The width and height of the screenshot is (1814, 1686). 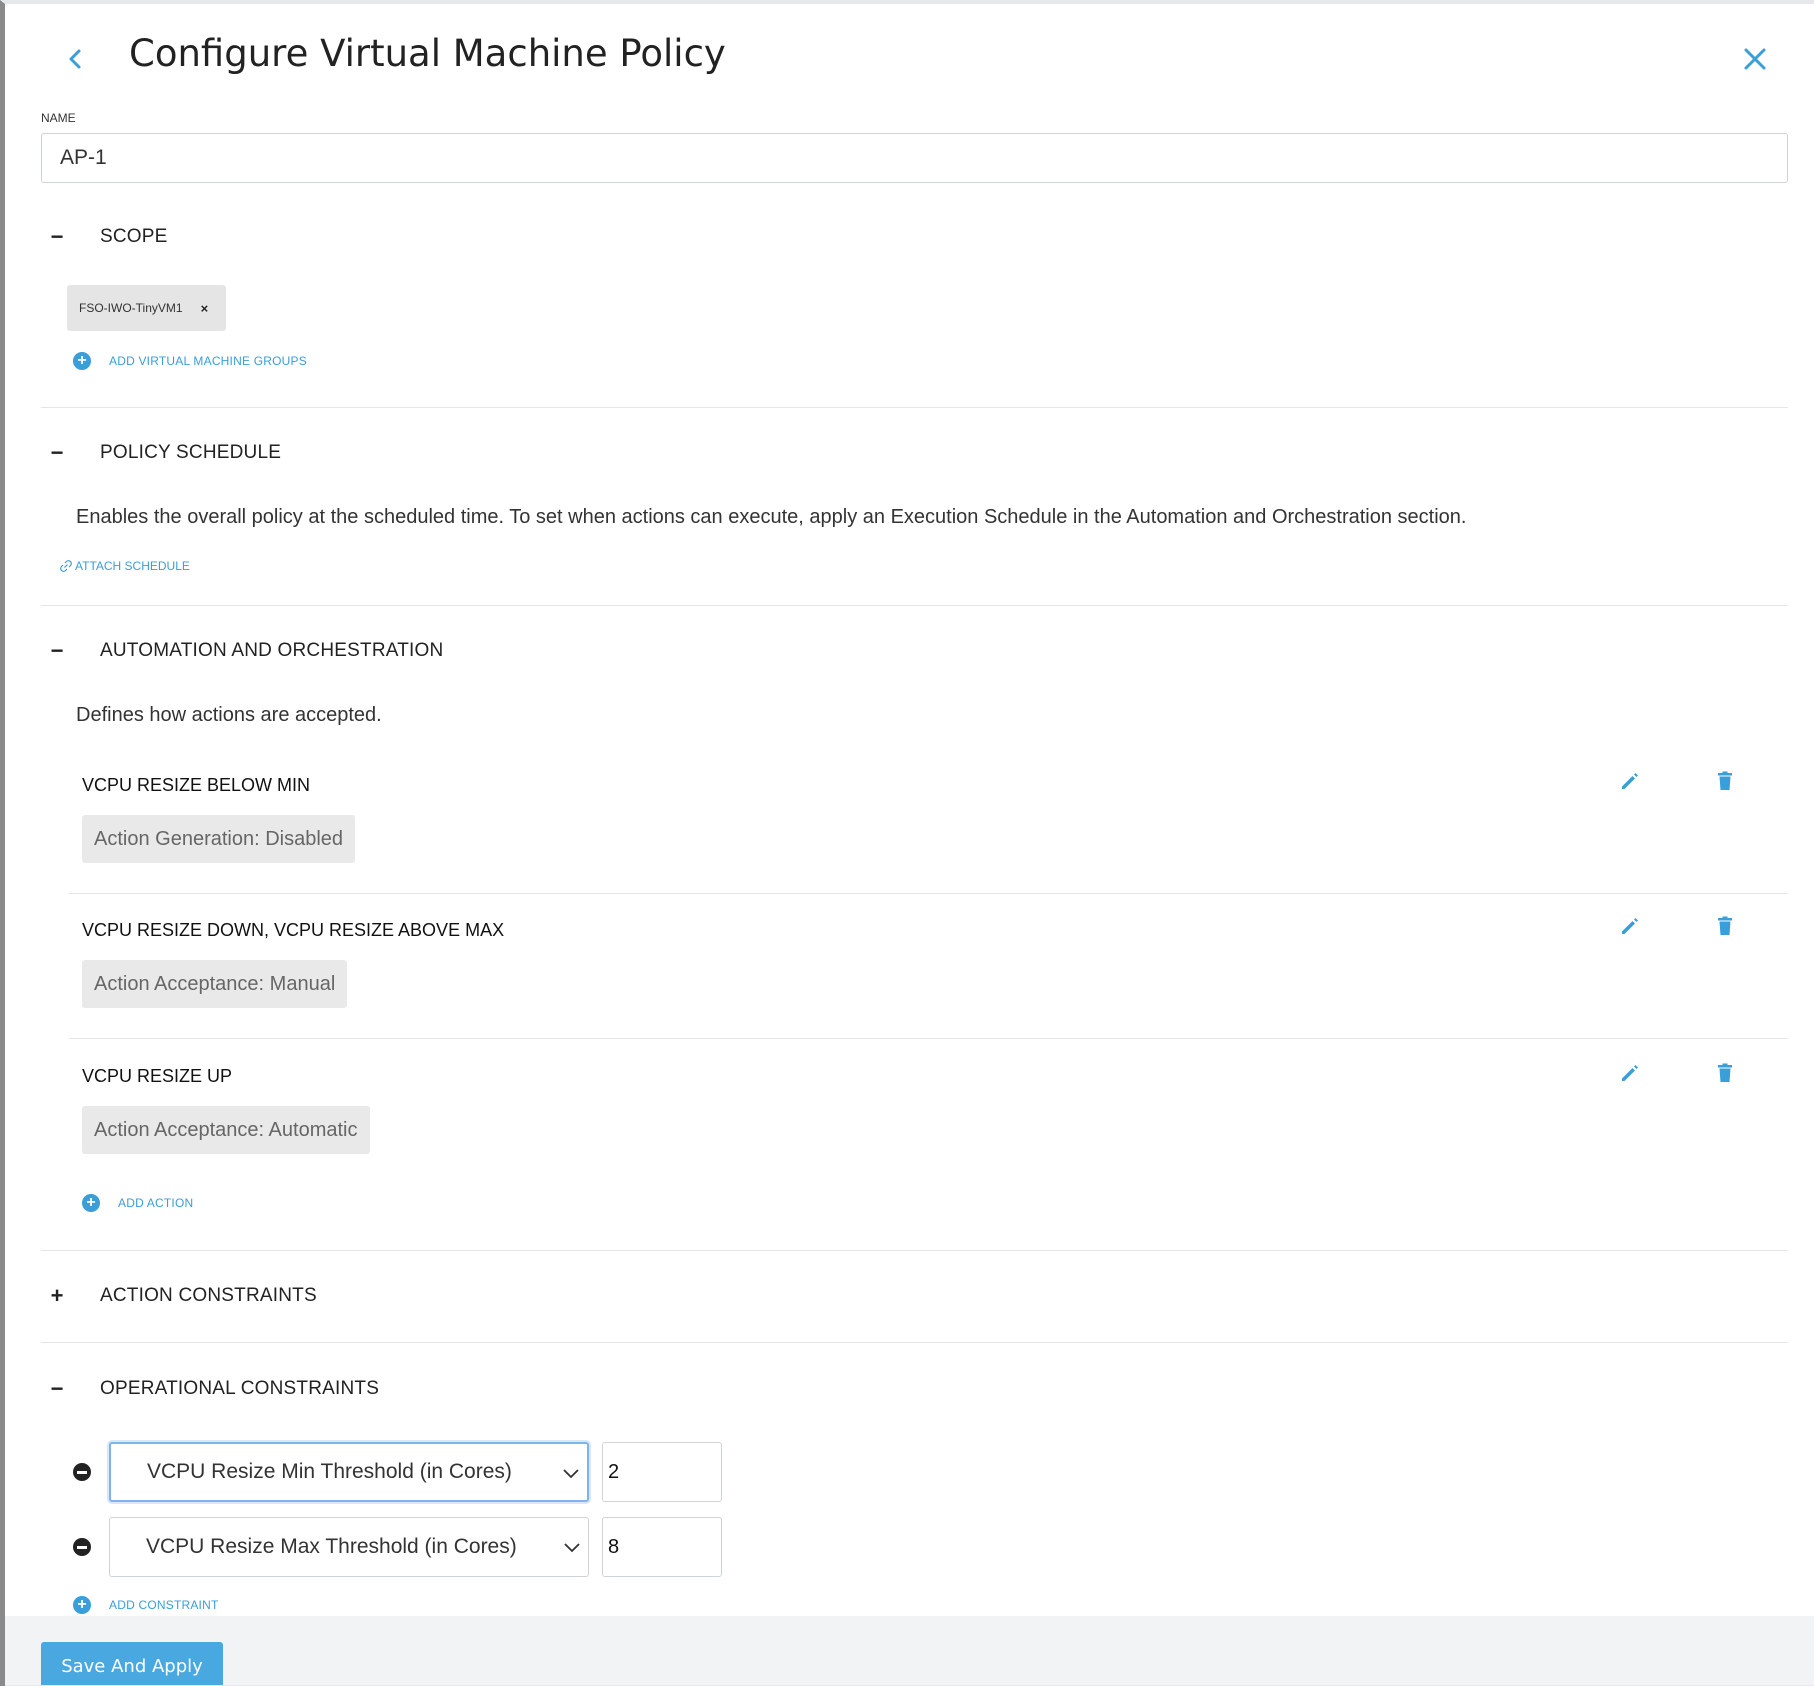 I want to click on action-status-badge: Action Acceptance: Manual, so click(x=215, y=984).